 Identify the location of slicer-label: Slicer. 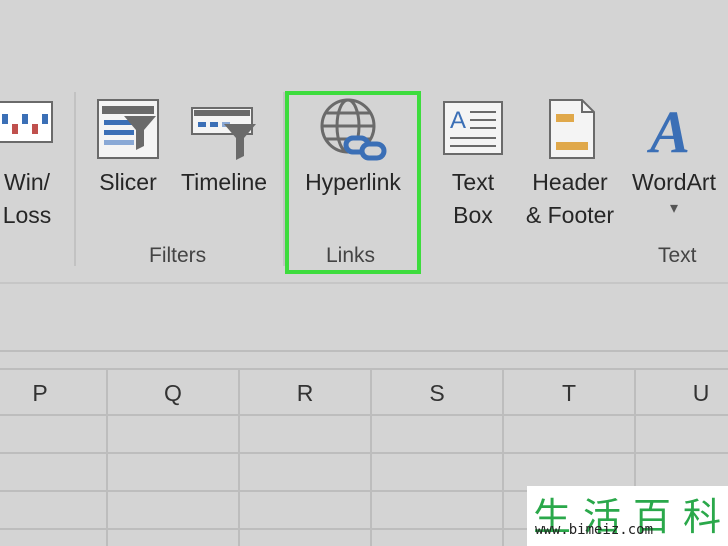
(128, 182).